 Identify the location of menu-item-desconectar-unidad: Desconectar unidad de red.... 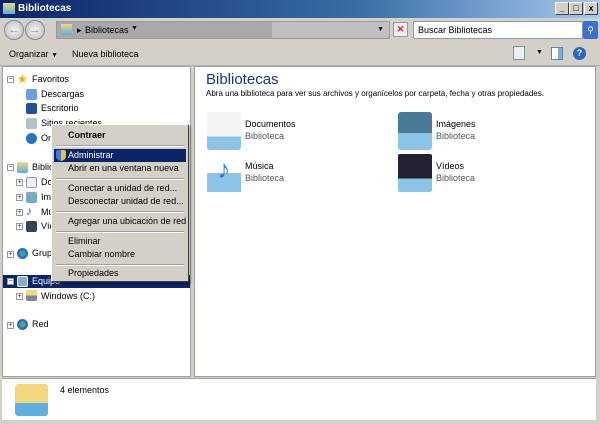
(120, 201).